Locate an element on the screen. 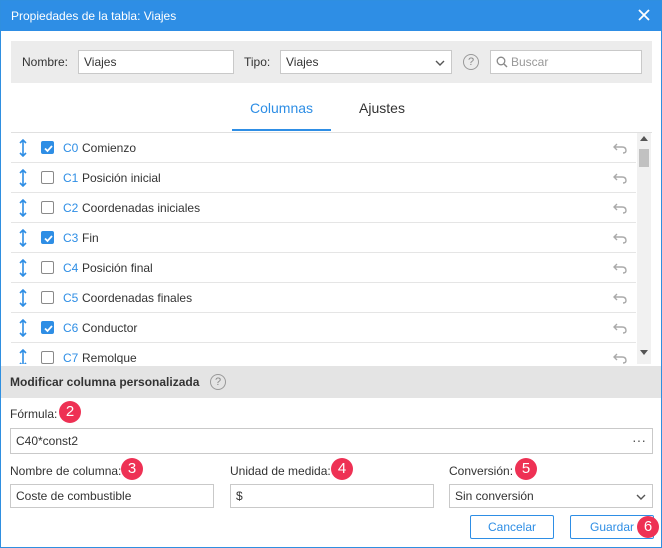 Image resolution: width=662 pixels, height=548 pixels. callout-badge-4: 4 is located at coordinates (342, 469).